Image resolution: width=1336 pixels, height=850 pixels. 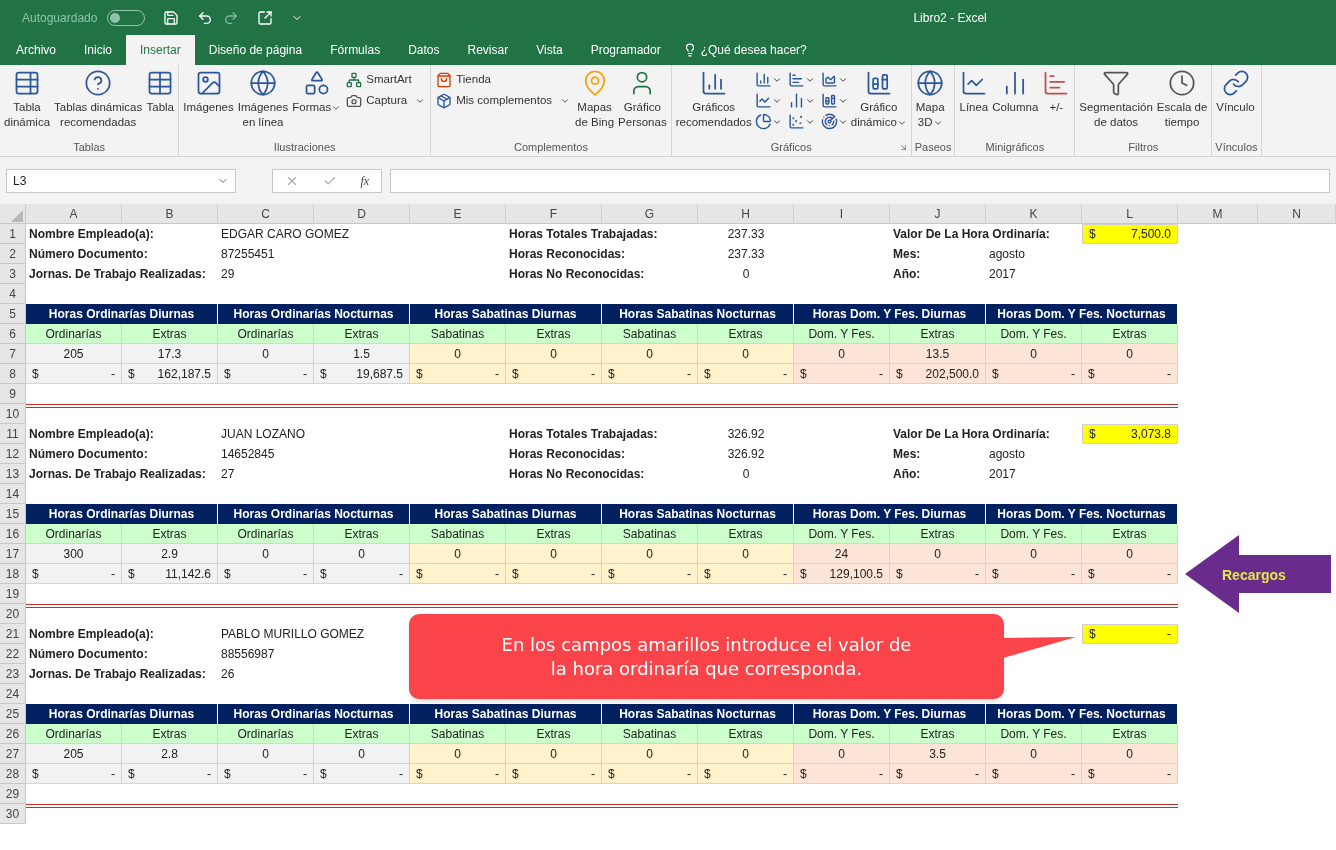 What do you see at coordinates (1130, 234) in the screenshot?
I see `rate-cell: $ 7,500.0` at bounding box center [1130, 234].